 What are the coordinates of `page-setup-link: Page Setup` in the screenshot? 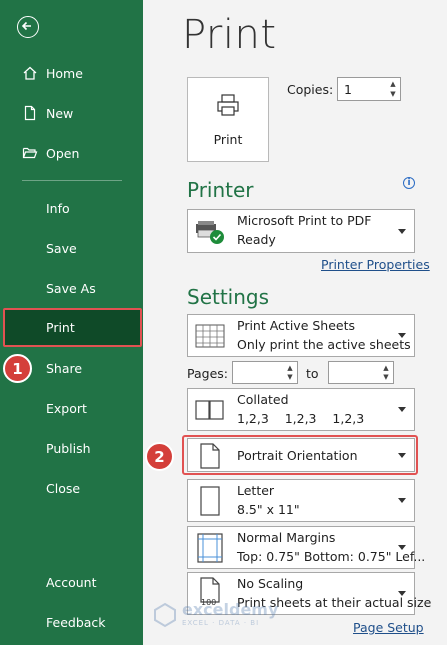 It's located at (388, 627).